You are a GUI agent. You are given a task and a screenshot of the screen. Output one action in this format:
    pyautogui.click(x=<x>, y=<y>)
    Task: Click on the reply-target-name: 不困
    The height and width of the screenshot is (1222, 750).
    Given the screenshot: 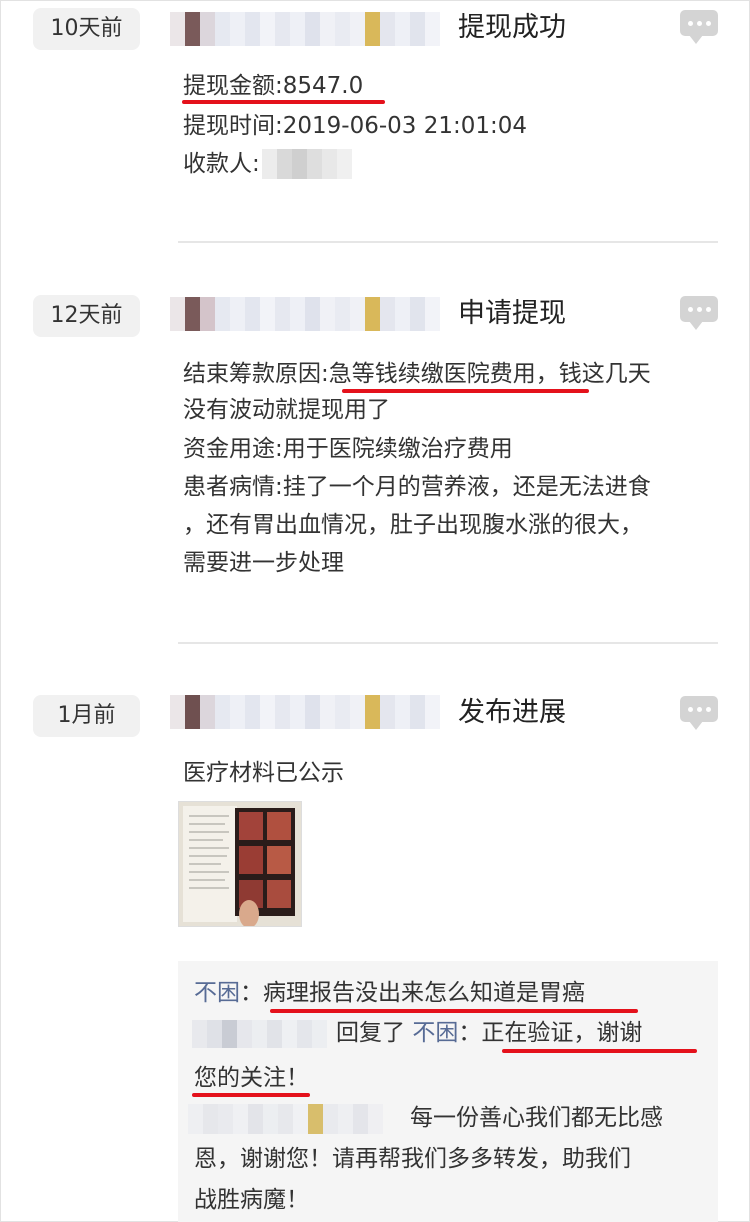 What is the action you would take?
    pyautogui.click(x=435, y=1033)
    